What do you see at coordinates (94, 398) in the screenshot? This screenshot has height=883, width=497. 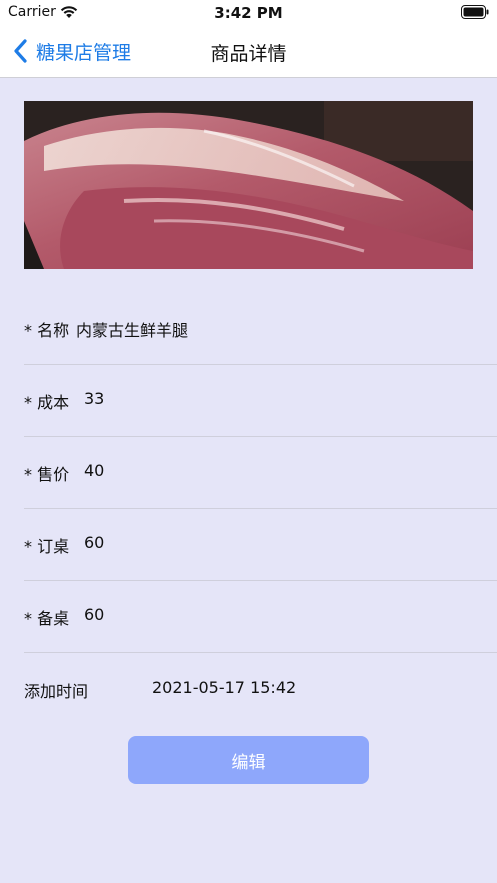 I see `field-value-cost: 33` at bounding box center [94, 398].